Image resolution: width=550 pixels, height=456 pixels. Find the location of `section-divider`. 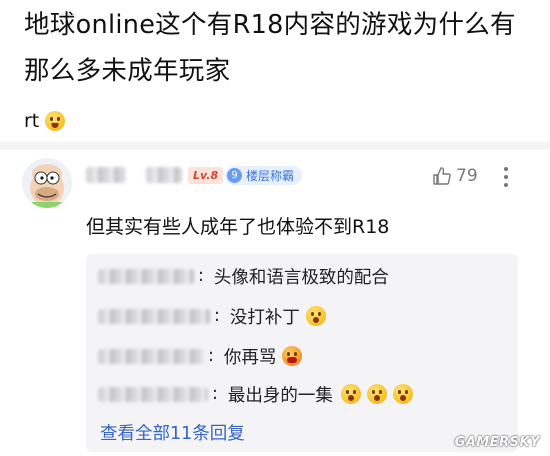

section-divider is located at coordinates (275, 146).